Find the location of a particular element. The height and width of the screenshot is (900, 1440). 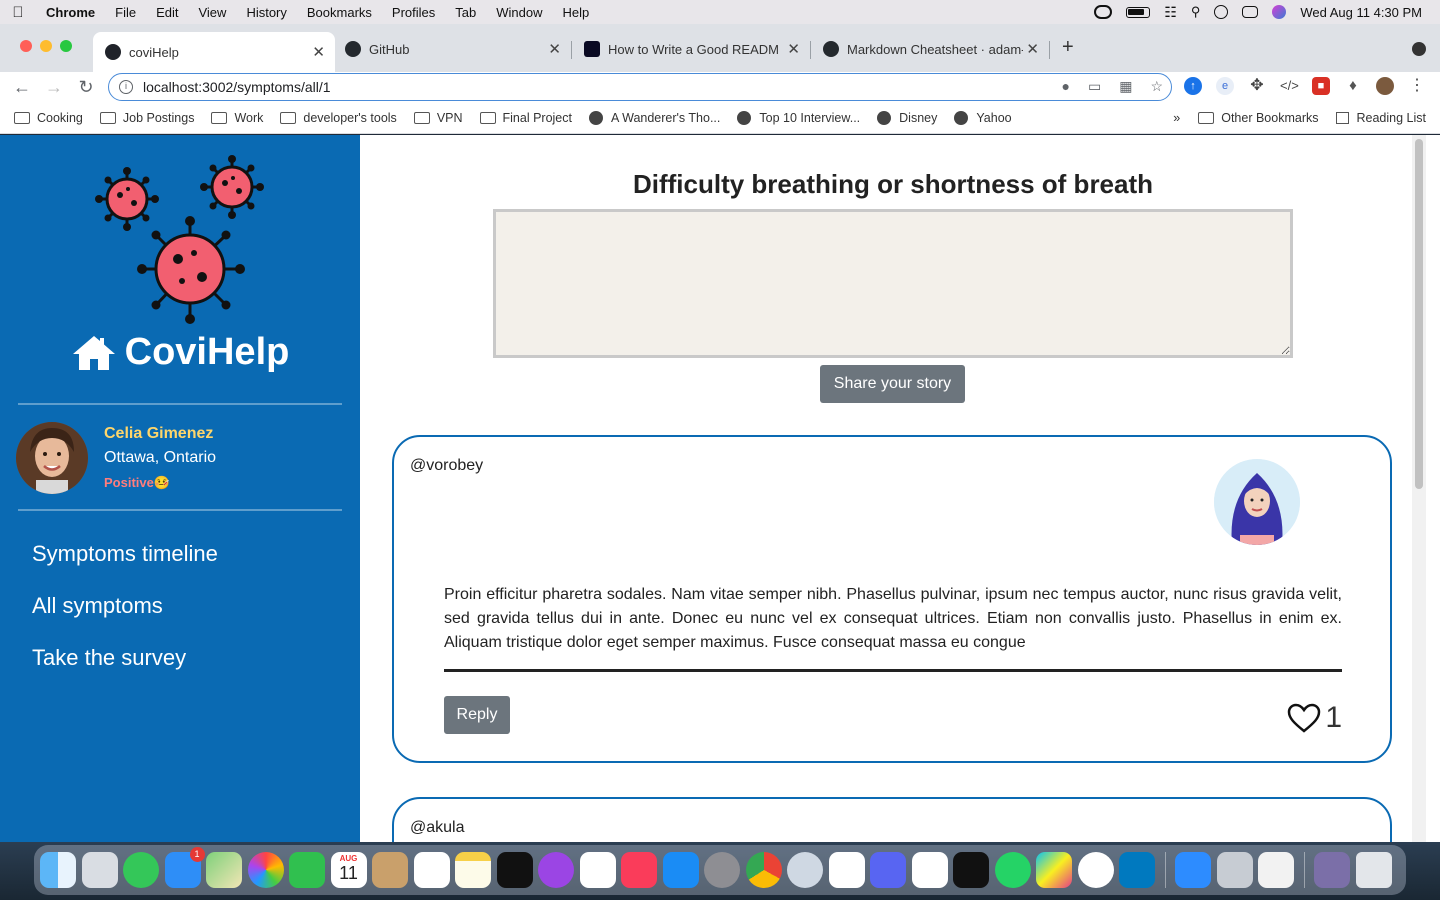

bookmarks-overflow-icon: » is located at coordinates (1176, 118).